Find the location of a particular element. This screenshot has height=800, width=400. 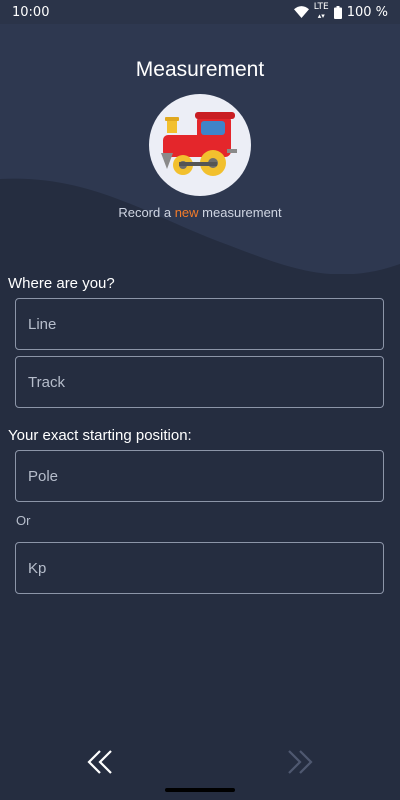

line-field is located at coordinates (199, 324).